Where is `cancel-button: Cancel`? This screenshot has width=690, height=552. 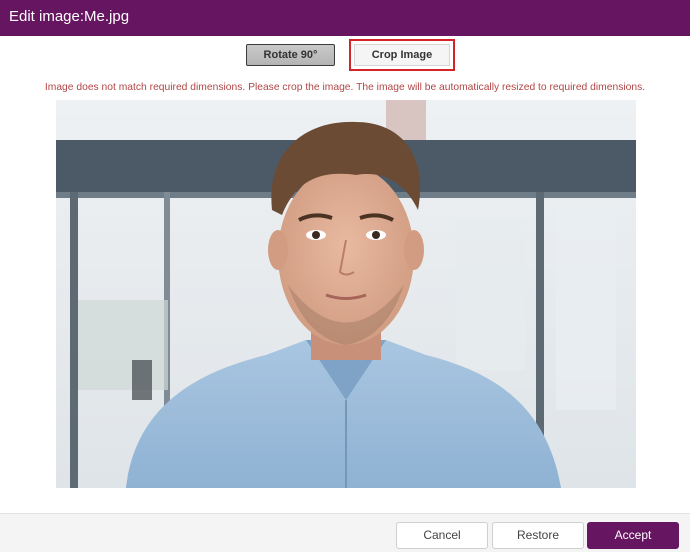
cancel-button: Cancel is located at coordinates (442, 535).